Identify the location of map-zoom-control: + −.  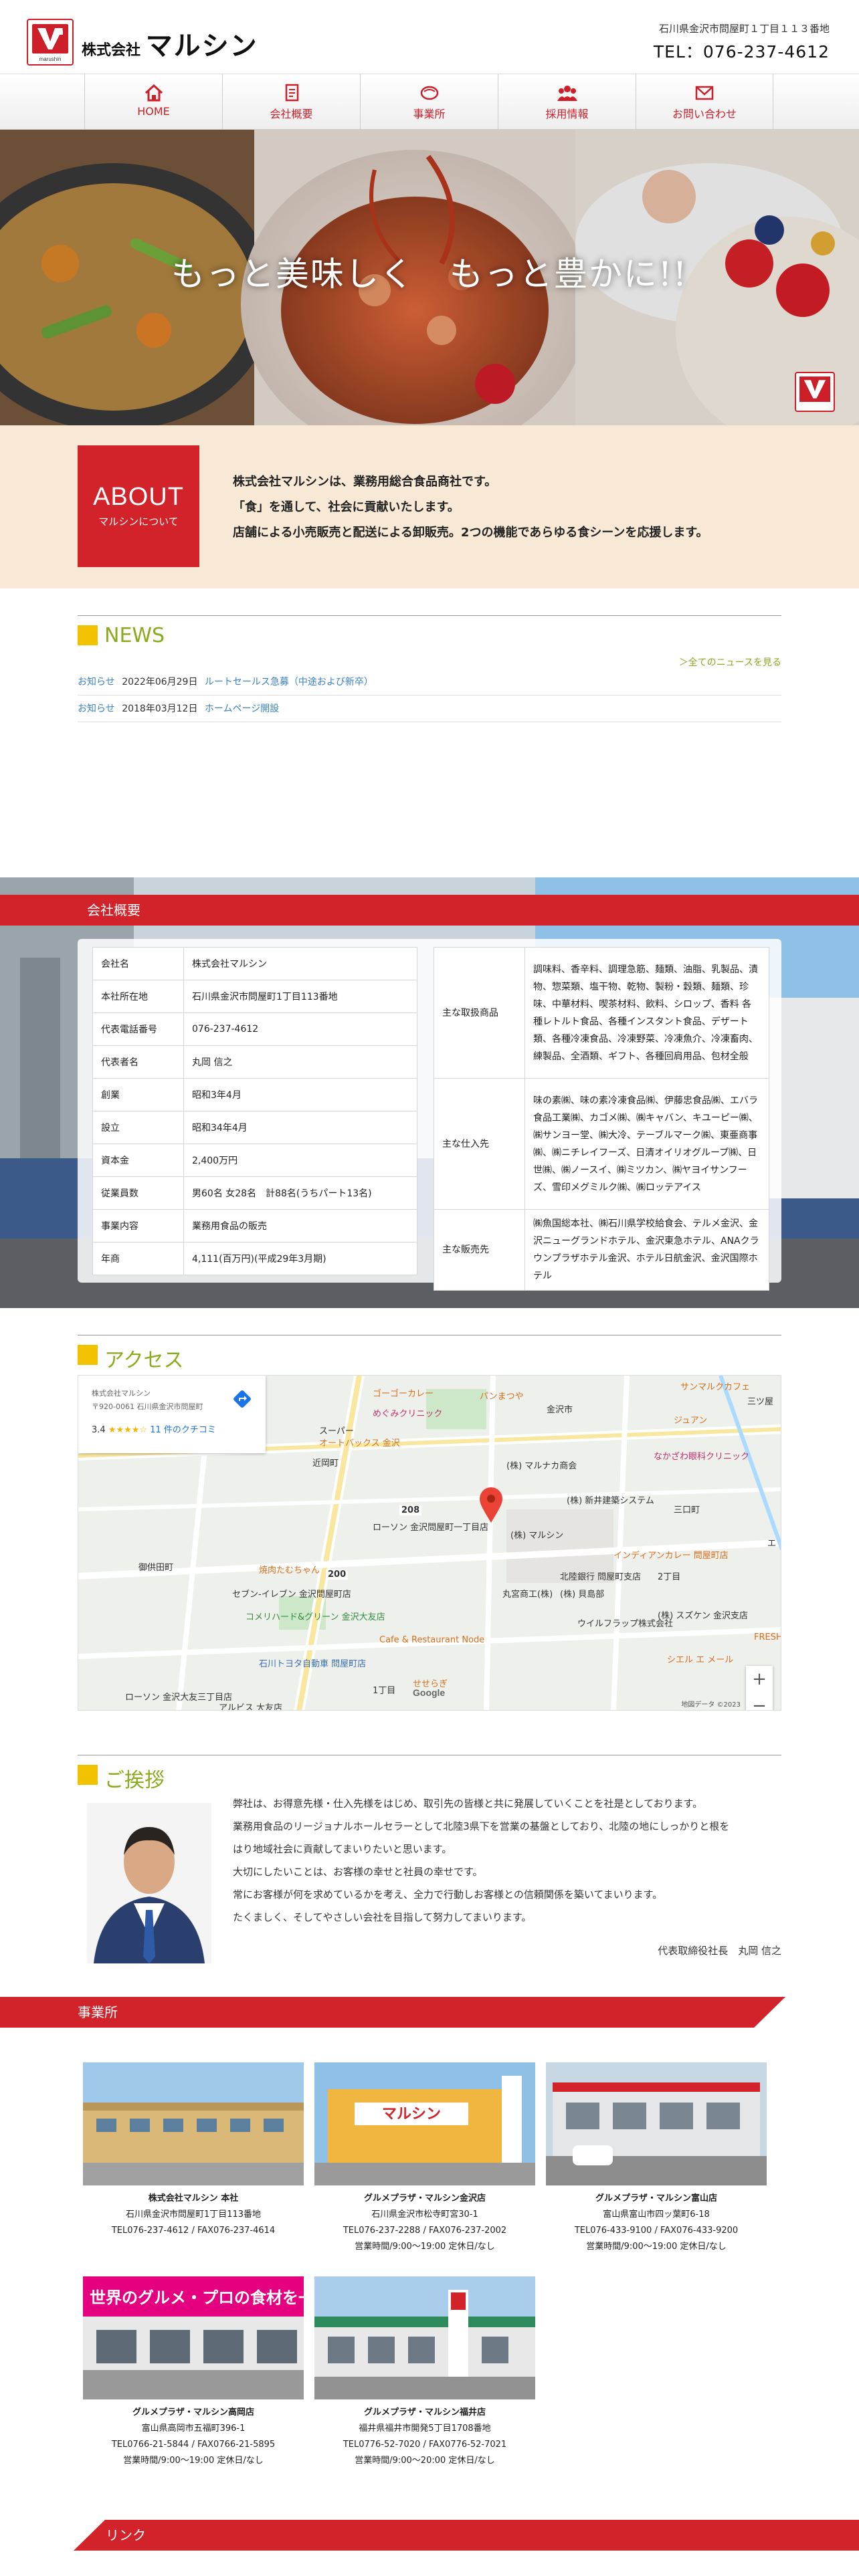
(759, 1688).